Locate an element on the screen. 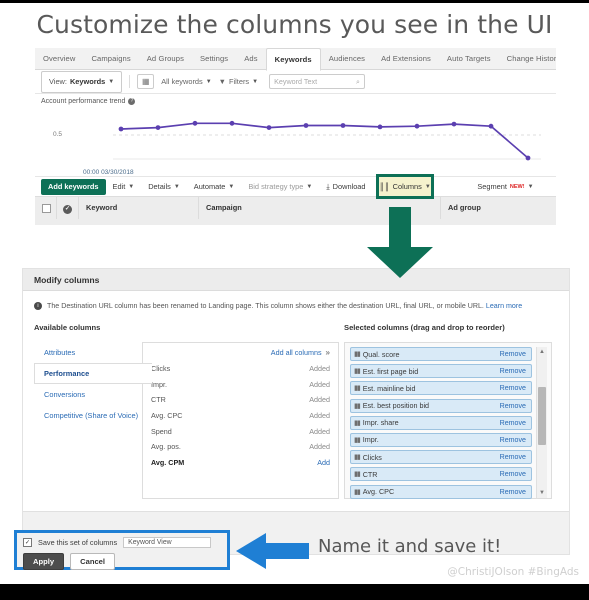 The height and width of the screenshot is (600, 589). tab-keywords: Keywords is located at coordinates (293, 59).